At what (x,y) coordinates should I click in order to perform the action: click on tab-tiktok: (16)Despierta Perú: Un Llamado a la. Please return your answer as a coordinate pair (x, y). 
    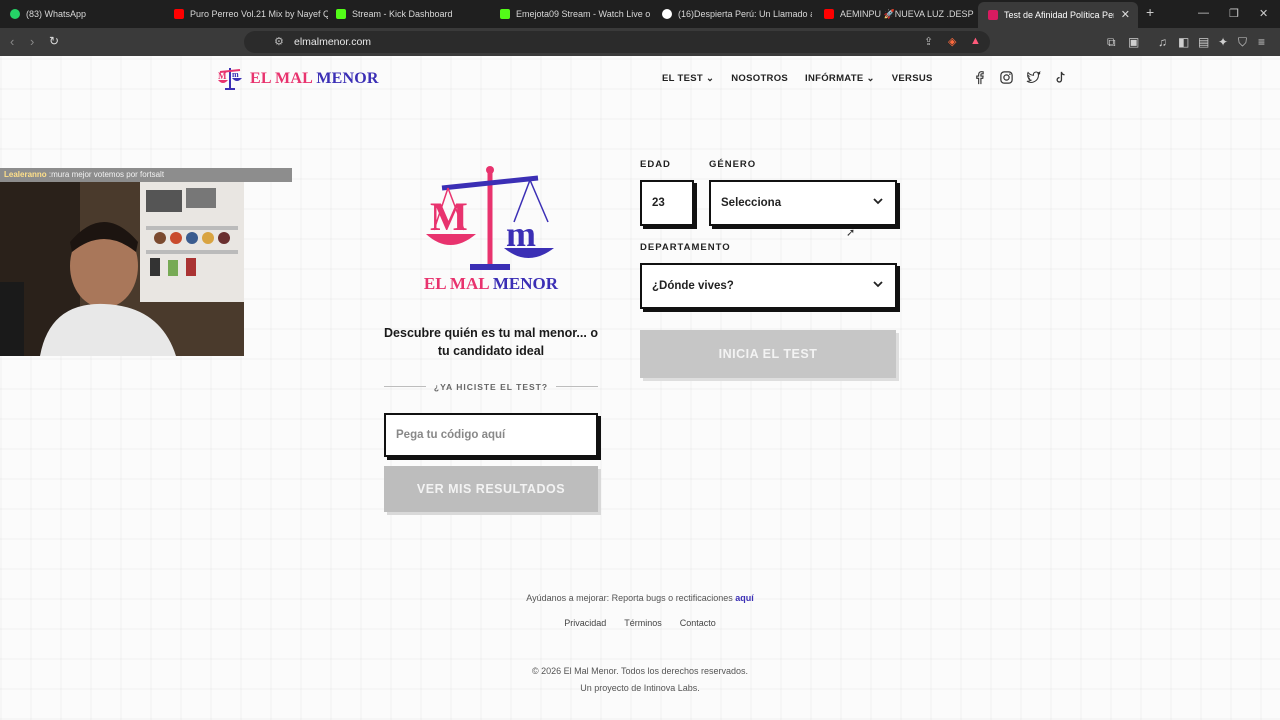
    Looking at the image, I should click on (732, 14).